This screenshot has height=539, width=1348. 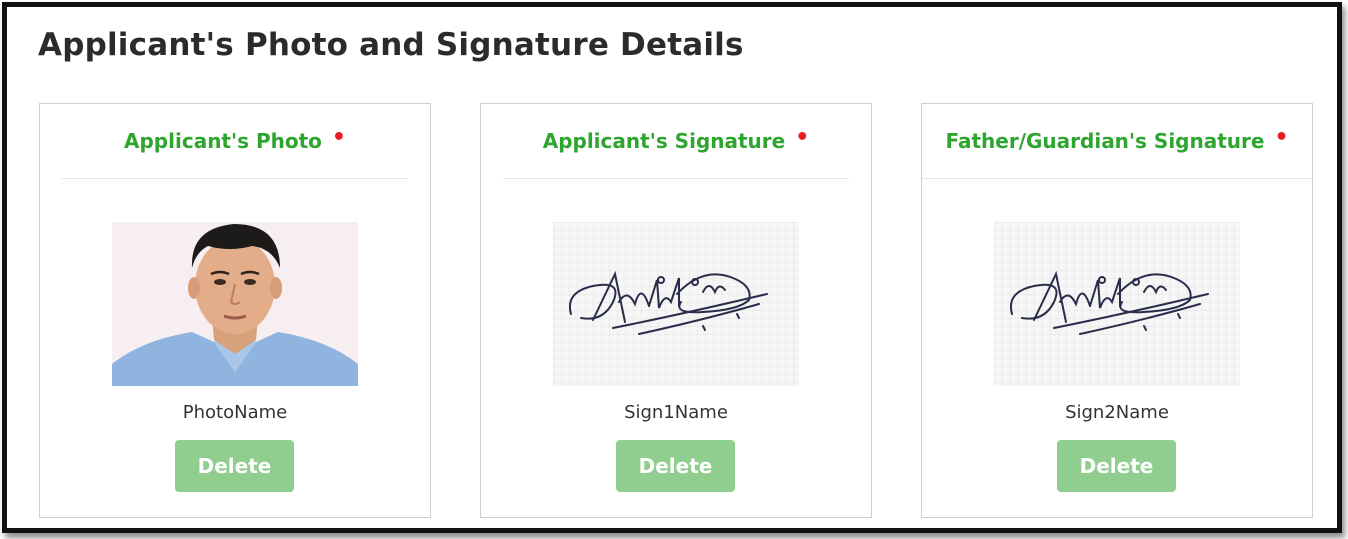 I want to click on card-header: Applicant's Photo •, so click(x=235, y=141).